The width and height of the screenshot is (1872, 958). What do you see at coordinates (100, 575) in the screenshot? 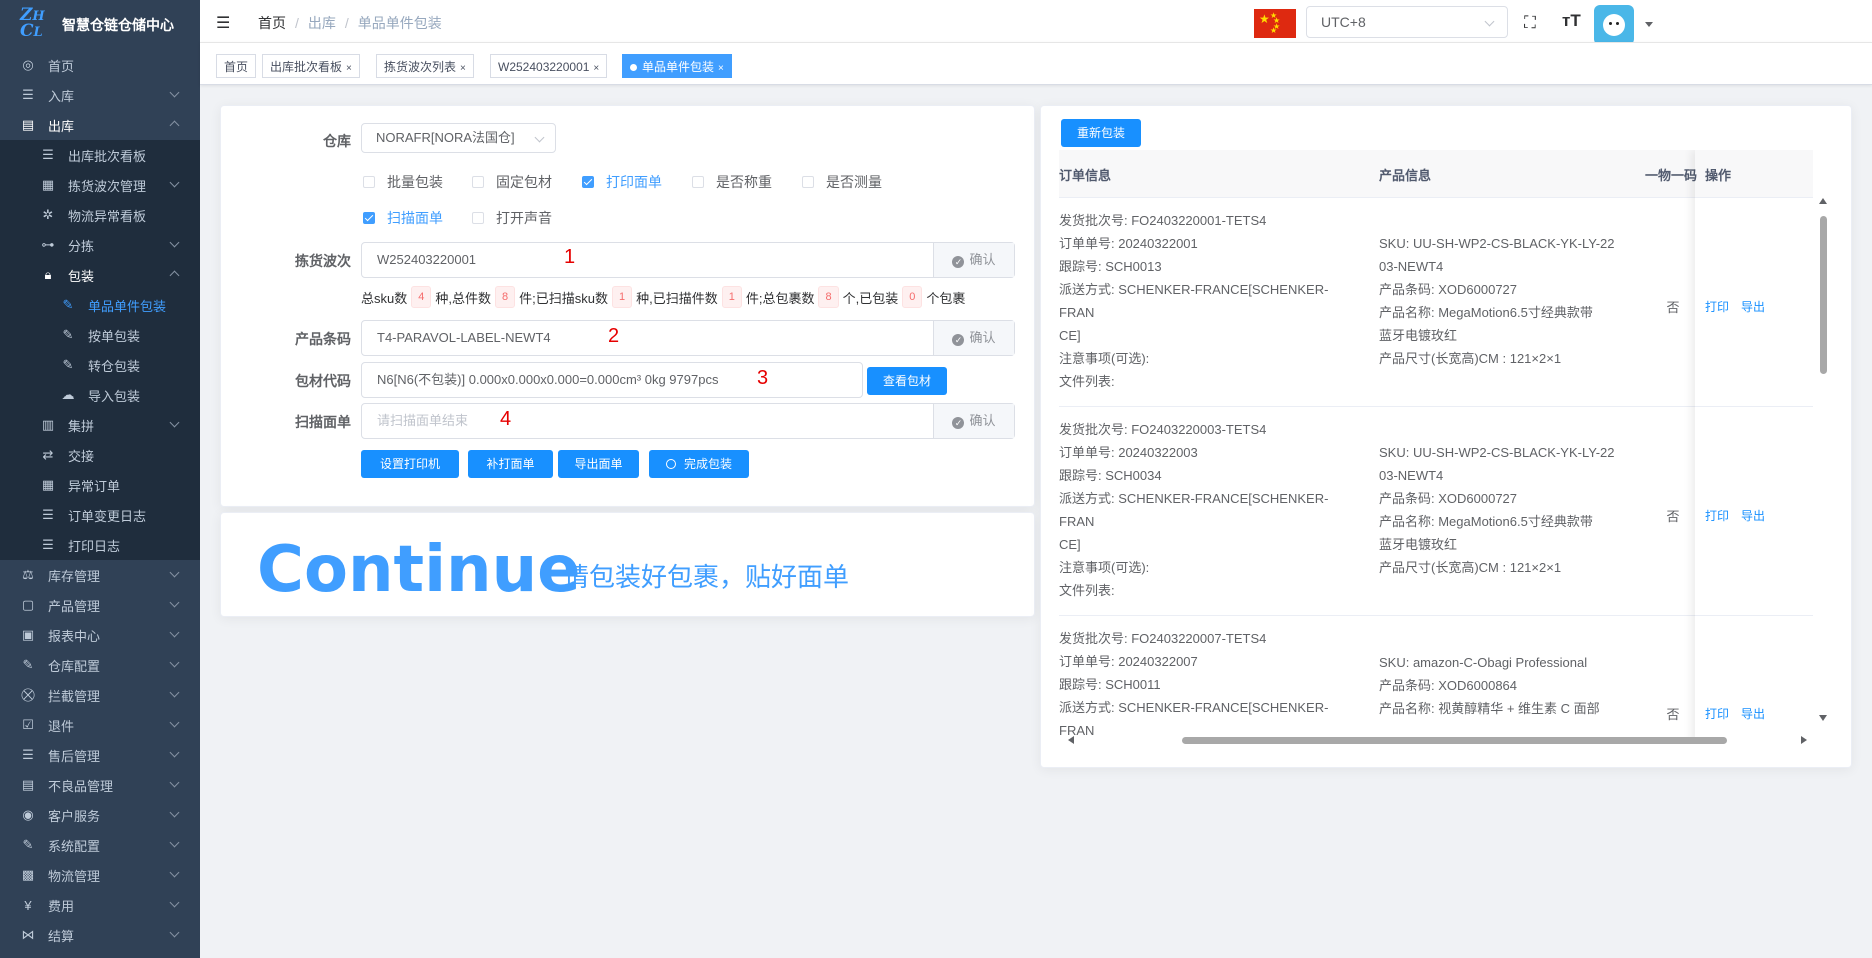
I see `sidebar-item: ⚖ 库存管理` at bounding box center [100, 575].